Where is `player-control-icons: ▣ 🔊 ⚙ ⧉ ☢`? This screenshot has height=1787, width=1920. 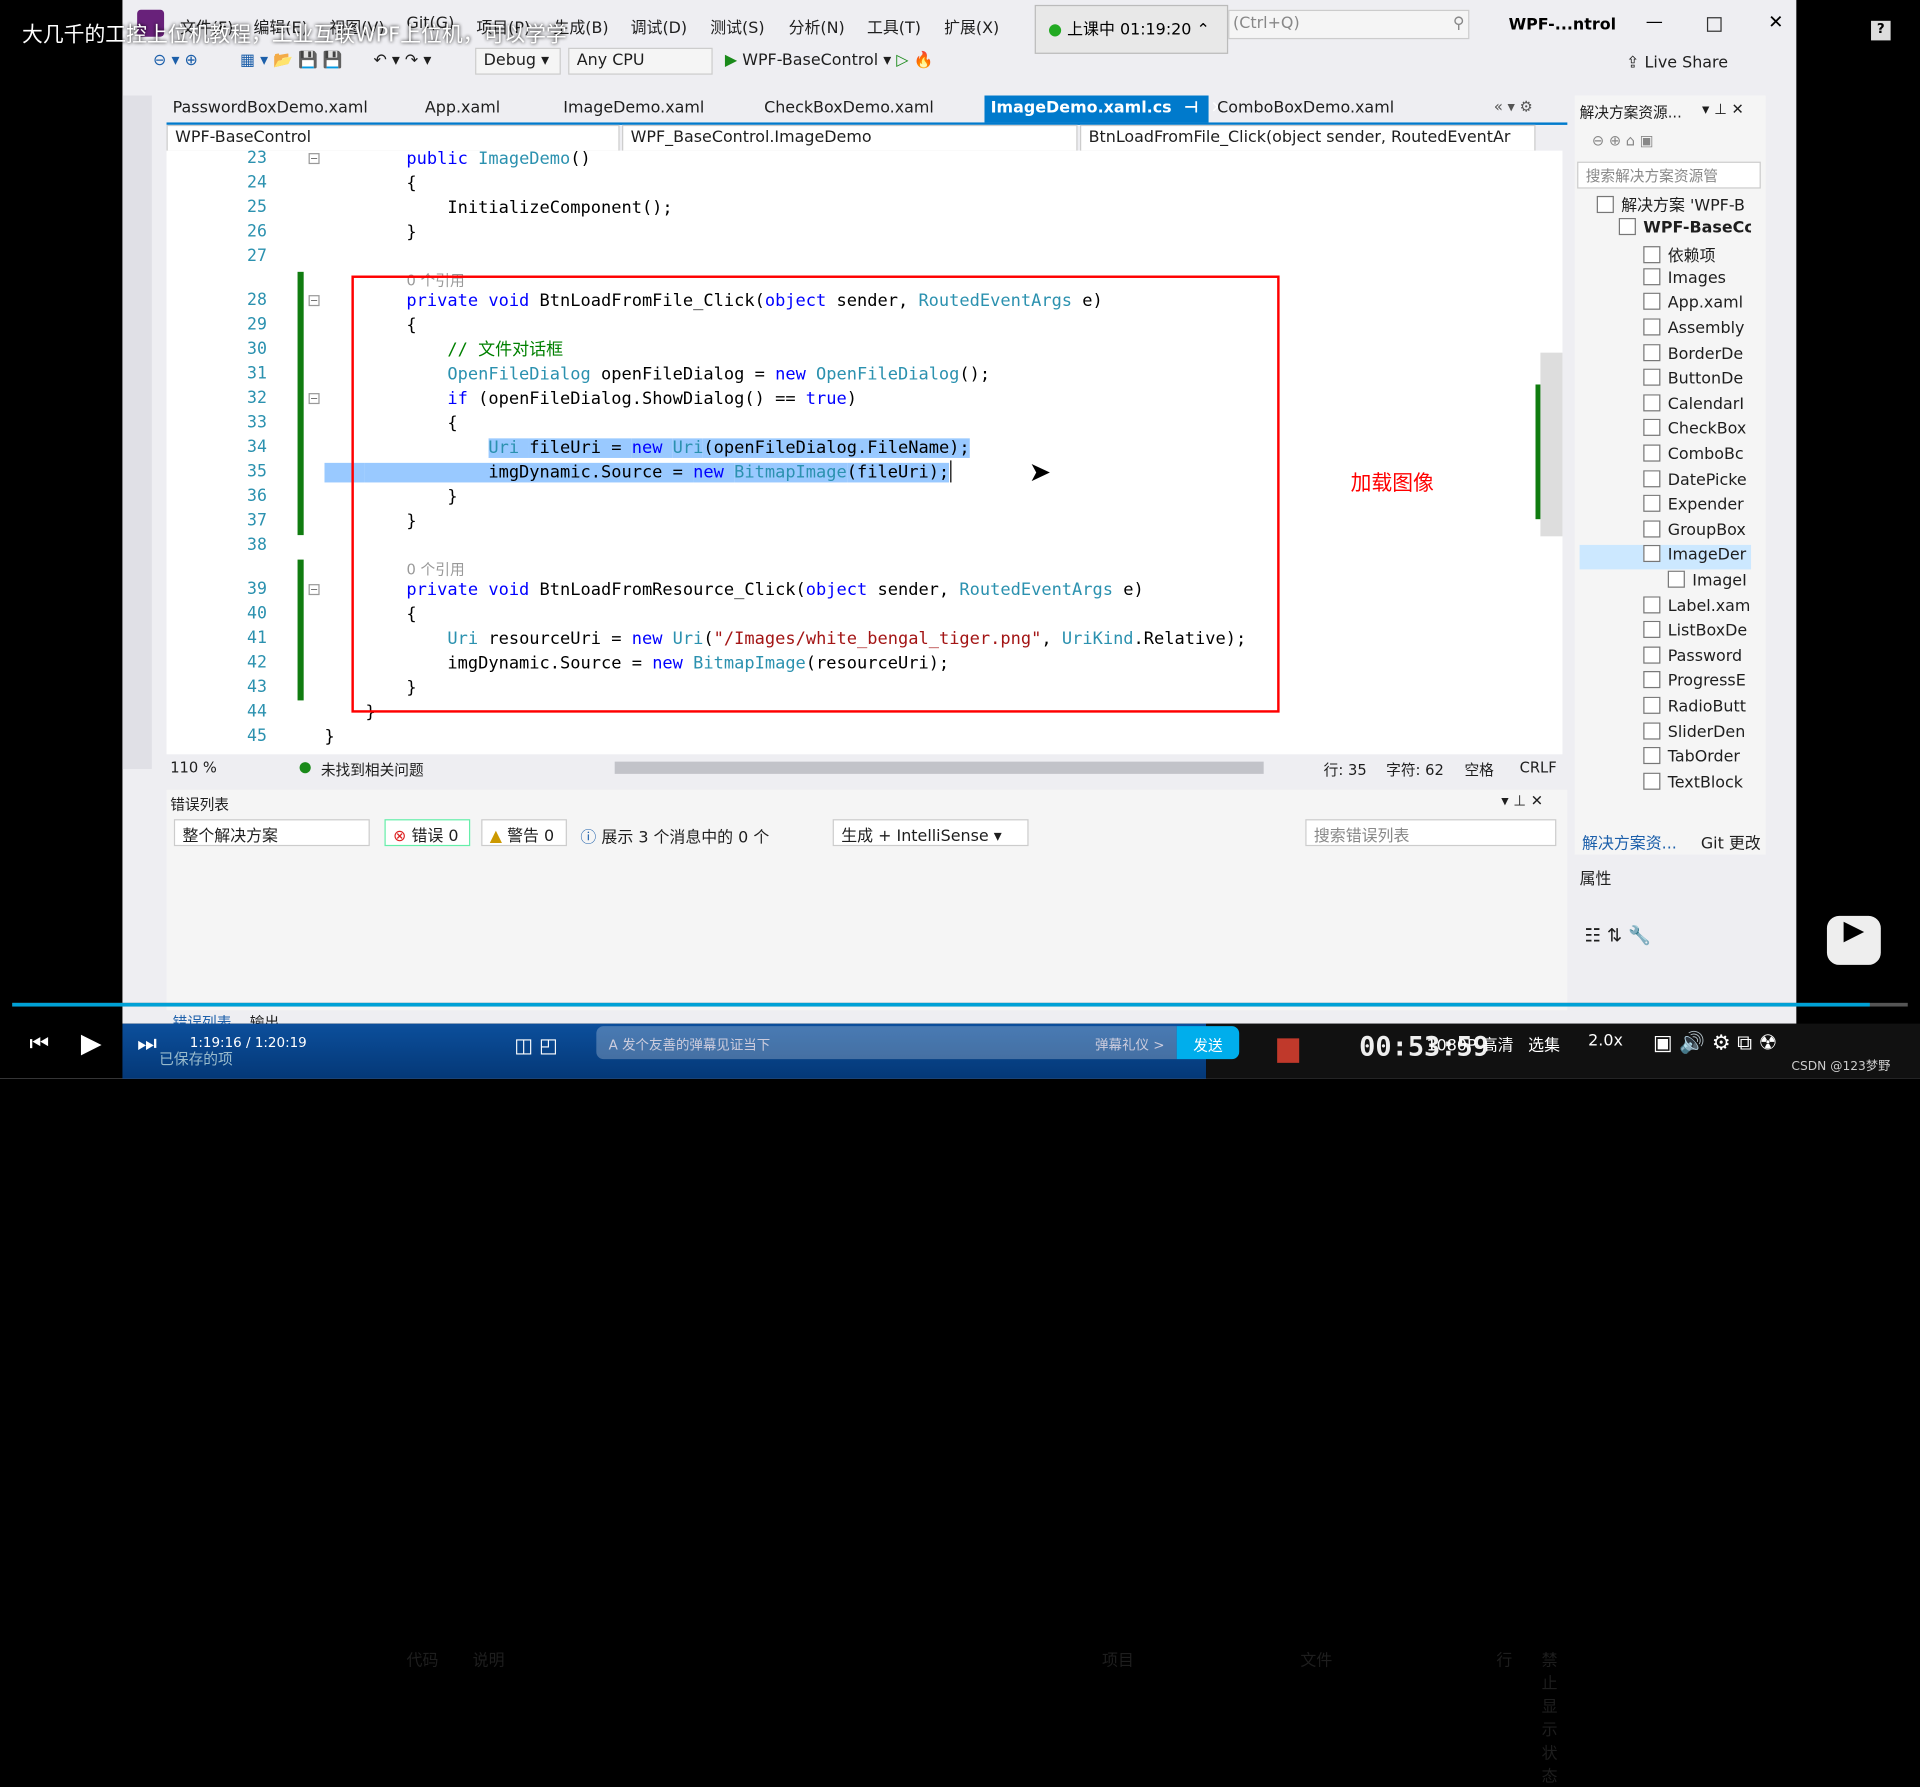
player-control-icons: ▣ 🔊 ⚙ ⧉ ☢ is located at coordinates (1715, 1043).